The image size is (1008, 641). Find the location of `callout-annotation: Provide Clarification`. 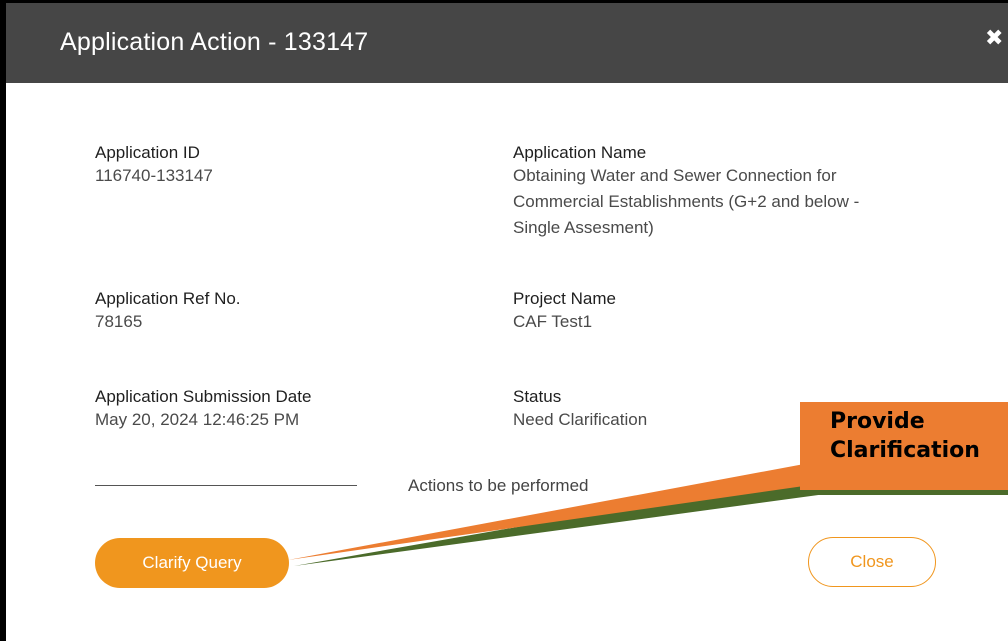

callout-annotation: Provide Clarification is located at coordinates (904, 446).